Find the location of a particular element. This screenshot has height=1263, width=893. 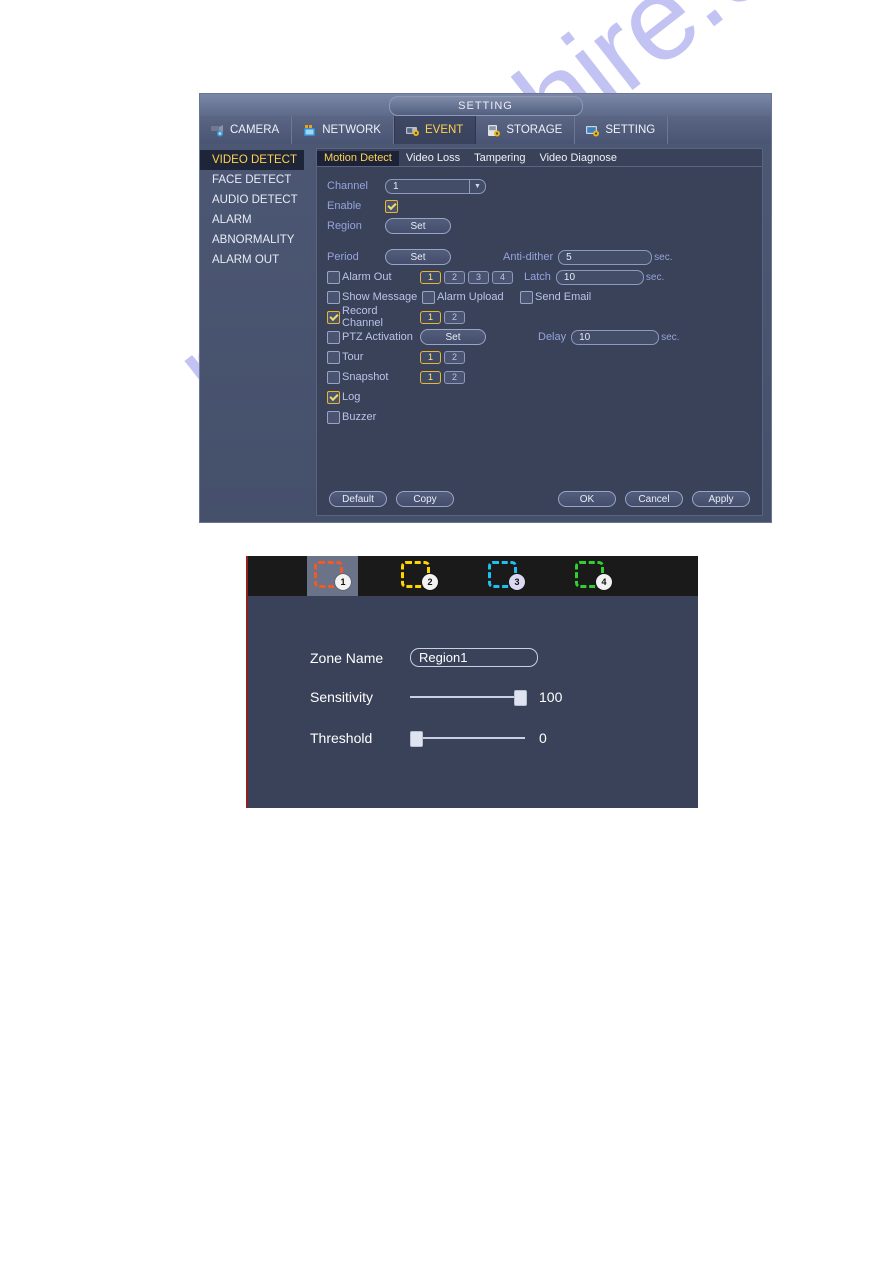

ptz-activation-label: PTZ Activation is located at coordinates (377, 337).